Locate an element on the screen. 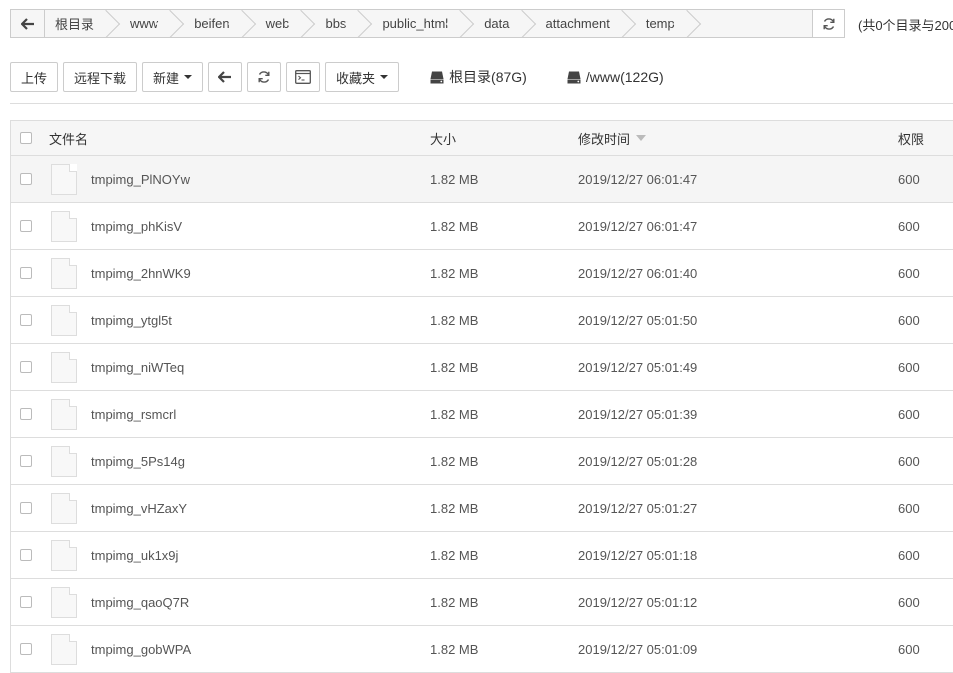 The height and width of the screenshot is (673, 953). table-header: 文件名 大小 修改时间 权限 is located at coordinates (482, 138).